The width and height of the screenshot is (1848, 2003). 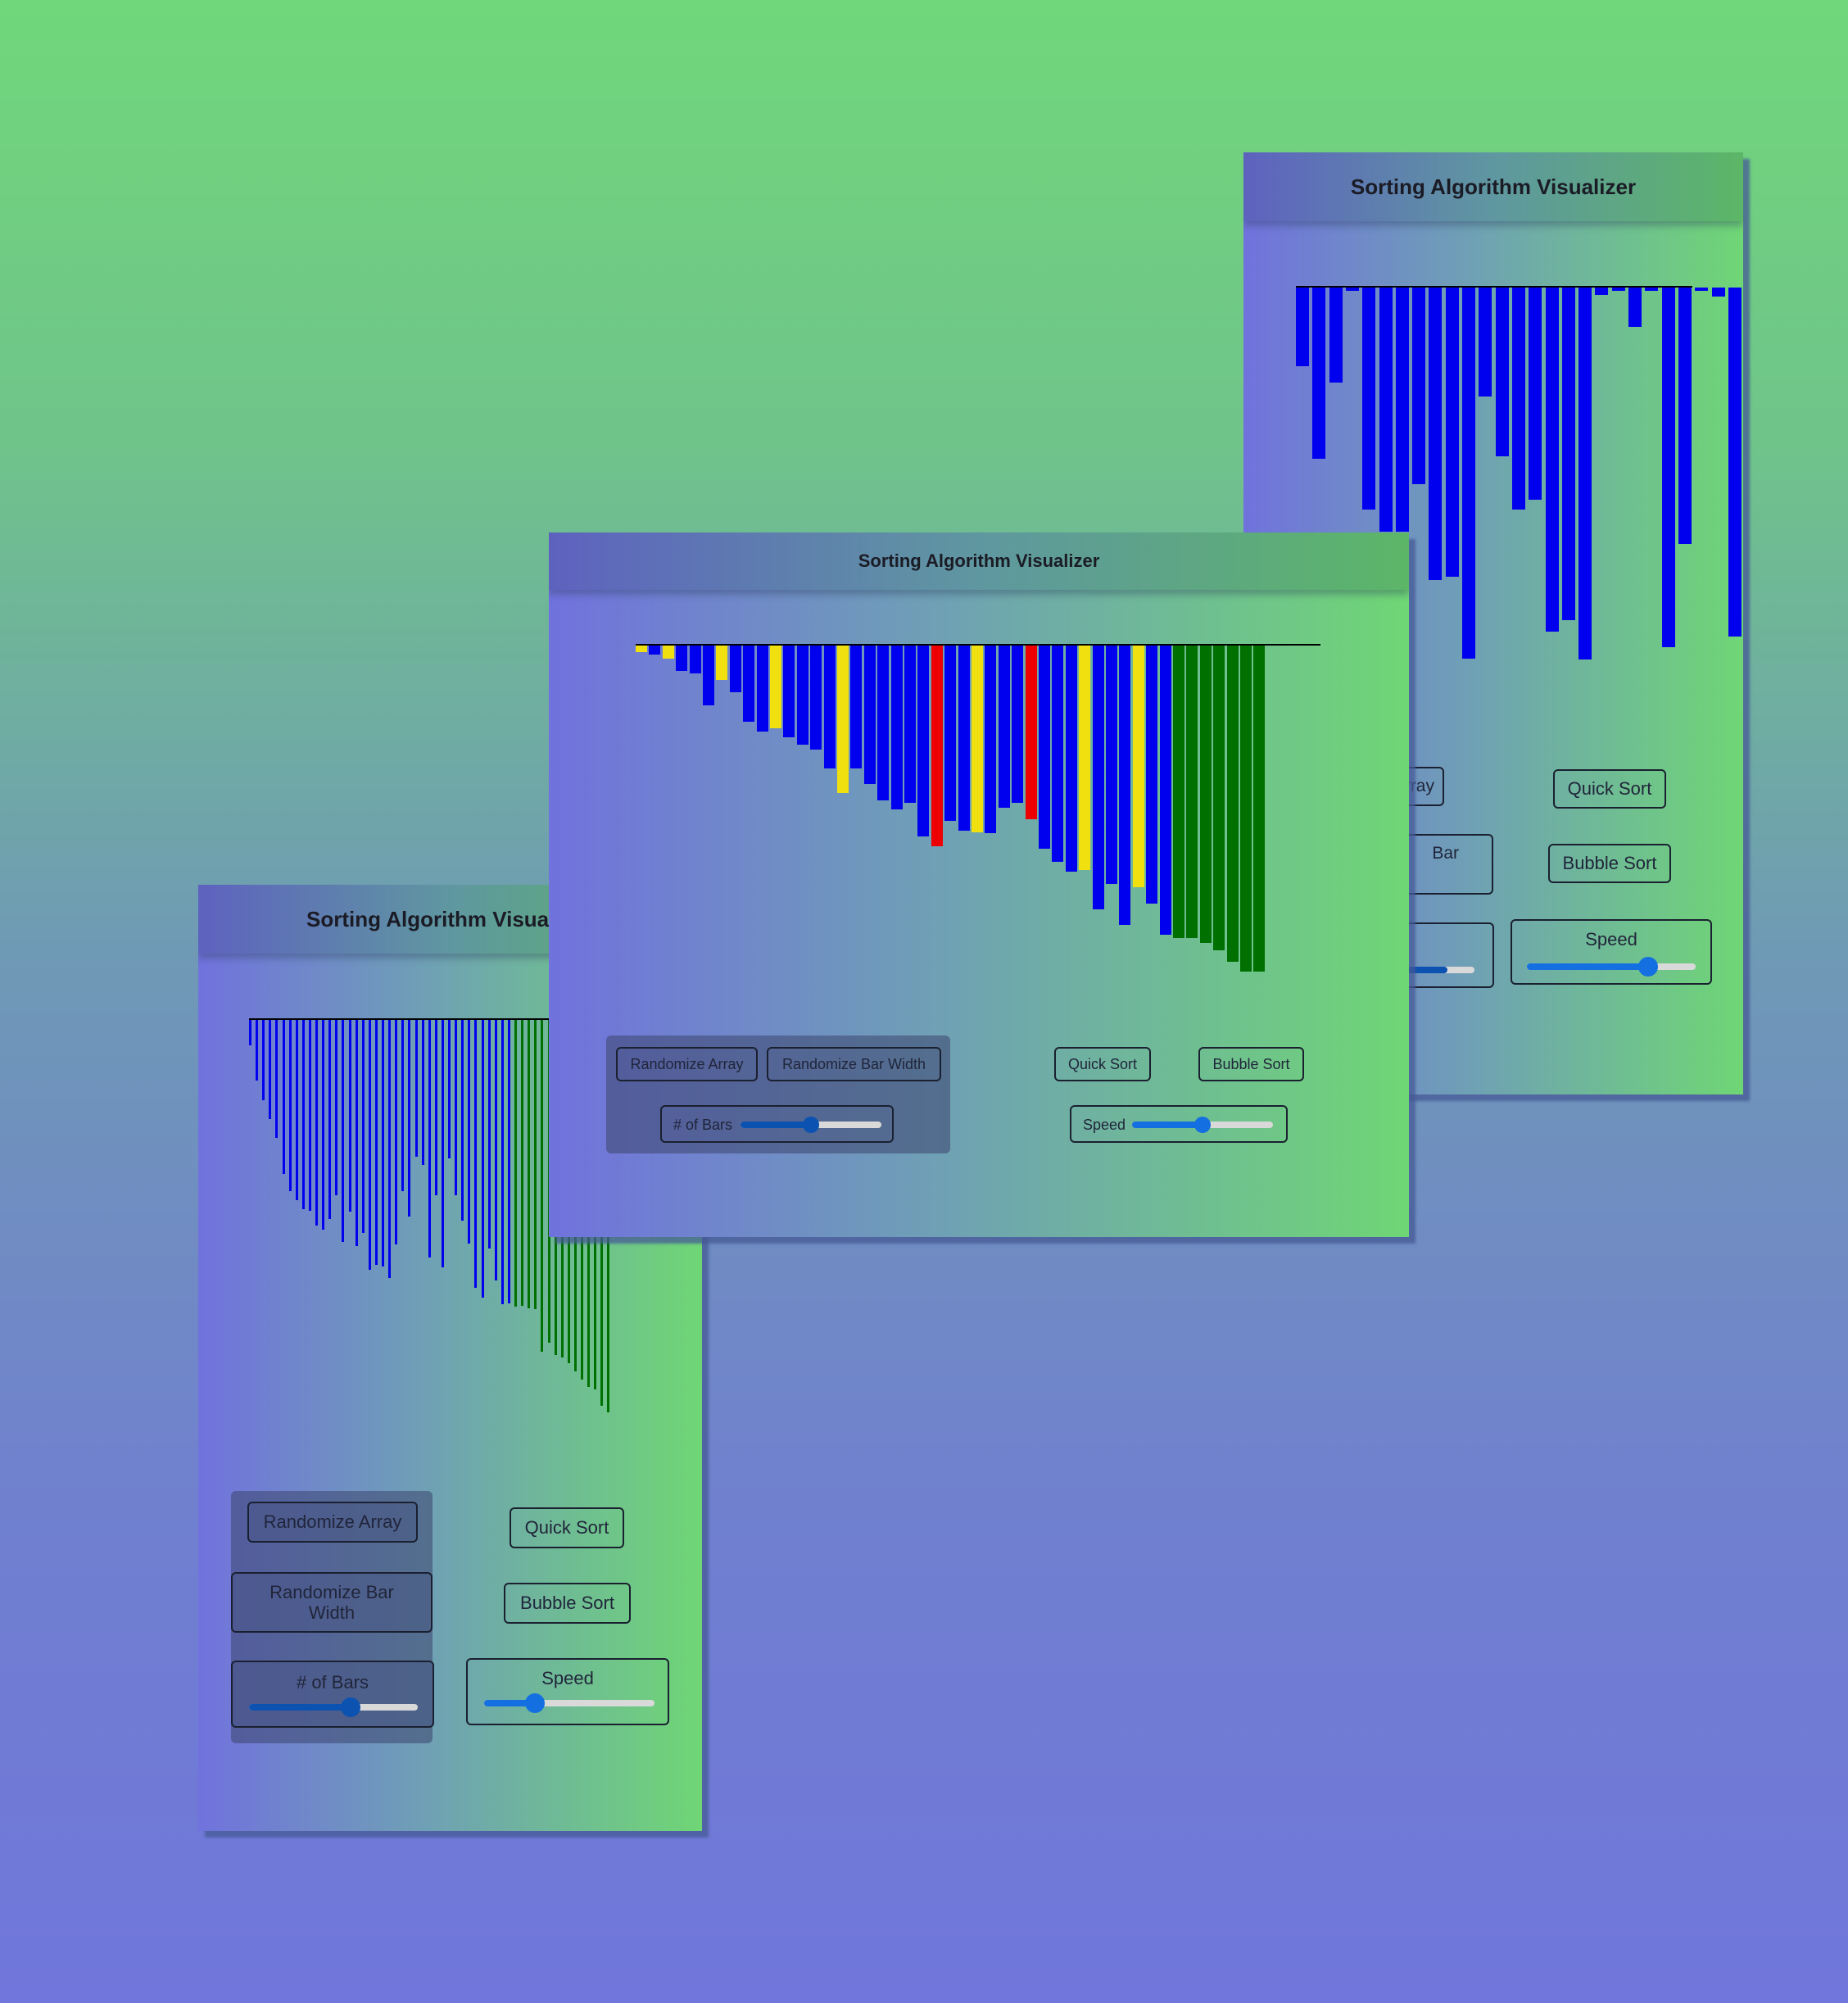 I want to click on window-title-bar: Sorting Algorithm Visualizer, so click(x=1493, y=186).